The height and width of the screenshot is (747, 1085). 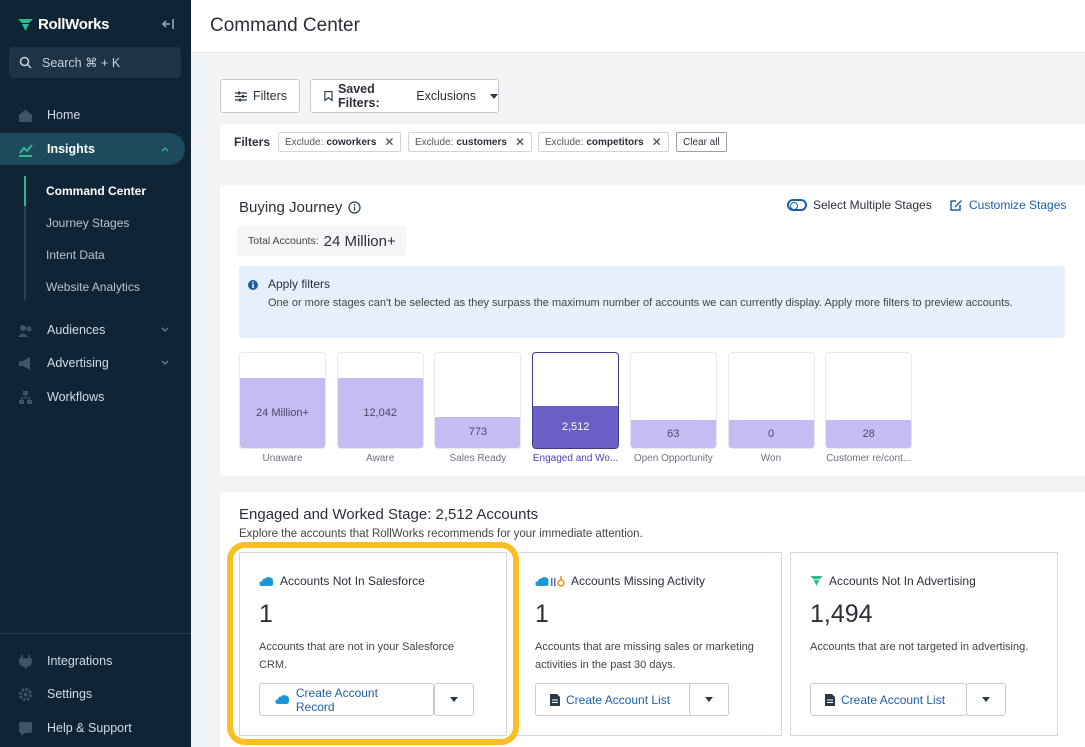 I want to click on sidebar-item-command-center: Command Center, so click(x=96, y=191).